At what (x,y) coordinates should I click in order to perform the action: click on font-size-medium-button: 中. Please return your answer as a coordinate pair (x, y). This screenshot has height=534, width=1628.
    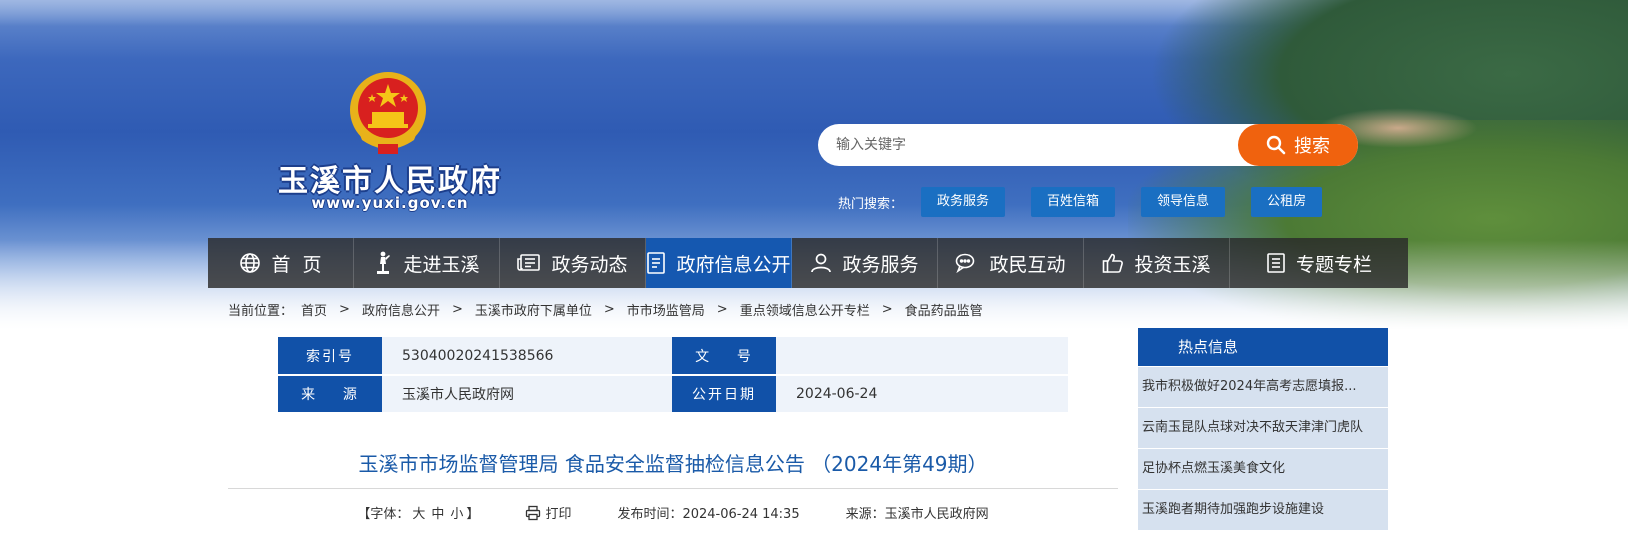
    Looking at the image, I should click on (437, 512).